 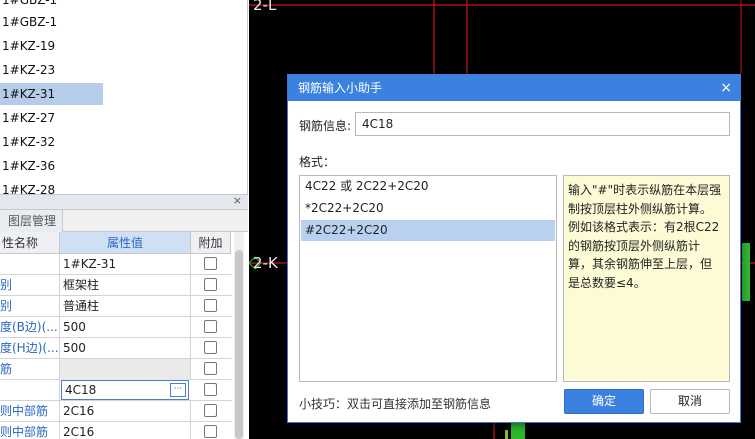 I want to click on table-row: 1#KZ-31, so click(x=116, y=264).